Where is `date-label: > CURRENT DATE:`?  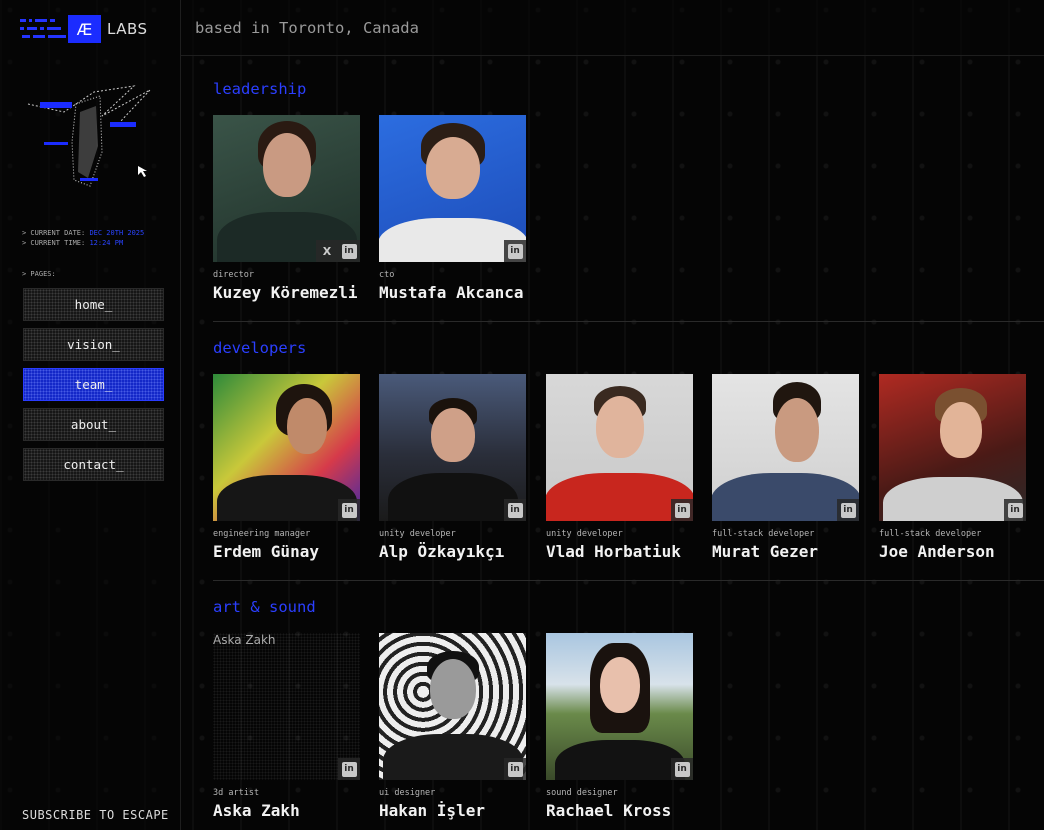
date-label: > CURRENT DATE: is located at coordinates (54, 233).